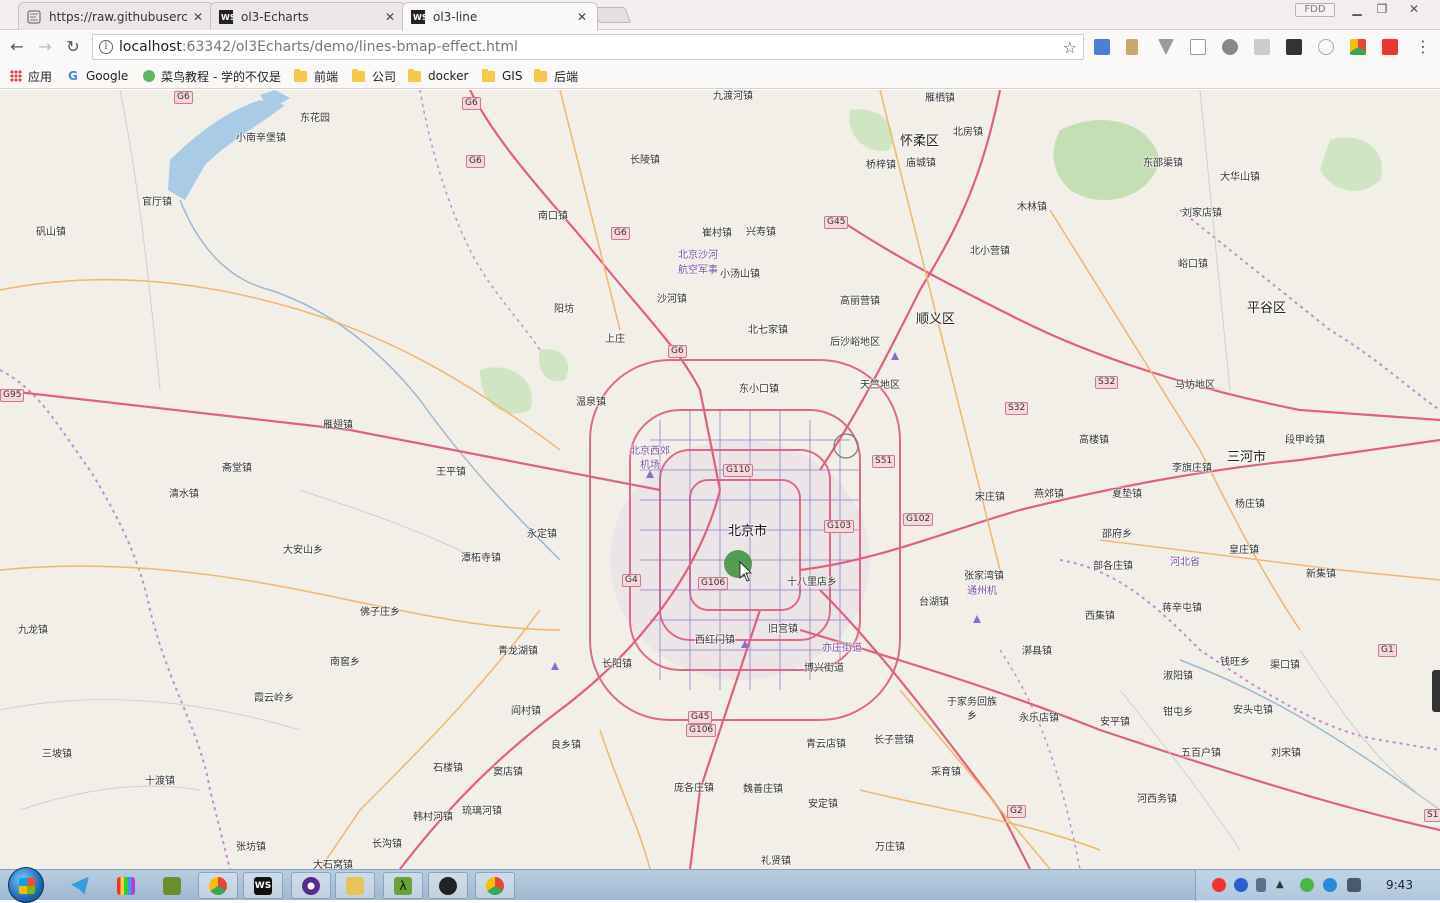 Image resolution: width=1440 pixels, height=903 pixels. What do you see at coordinates (1192, 468) in the screenshot?
I see `place-label: 李旗庄镇` at bounding box center [1192, 468].